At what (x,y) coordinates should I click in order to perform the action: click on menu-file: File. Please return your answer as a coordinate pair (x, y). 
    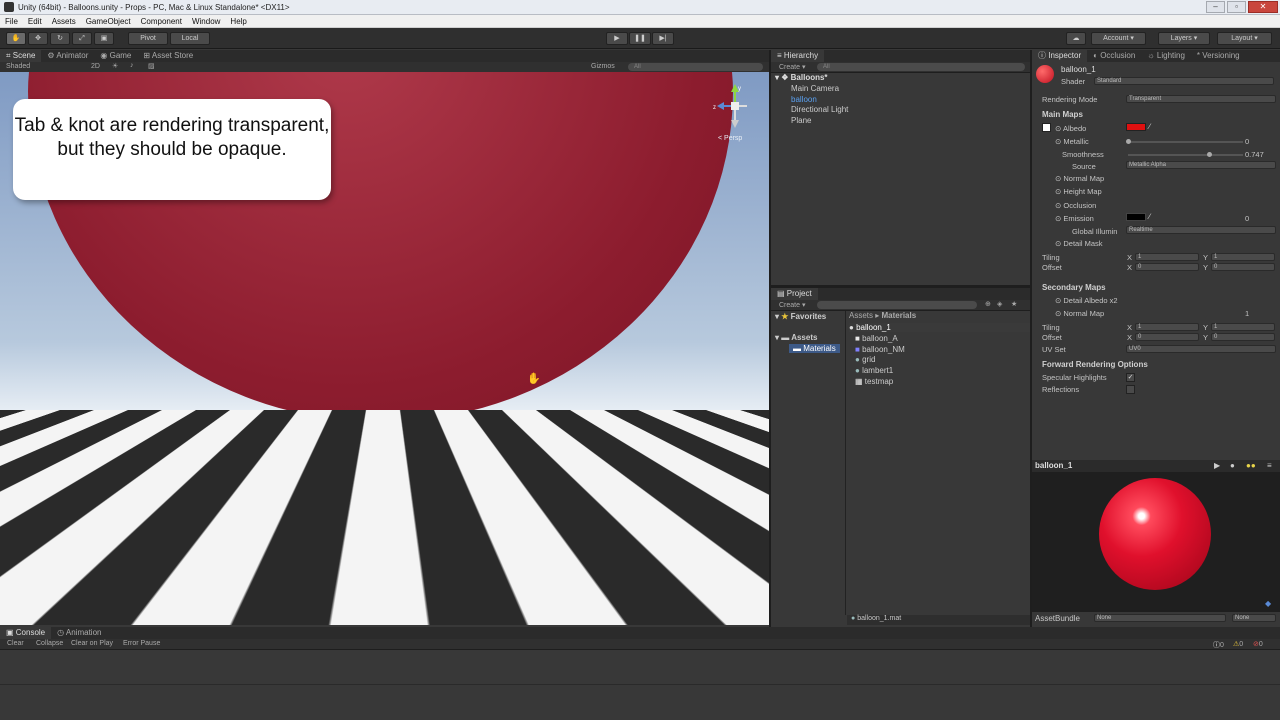
    Looking at the image, I should click on (11, 21).